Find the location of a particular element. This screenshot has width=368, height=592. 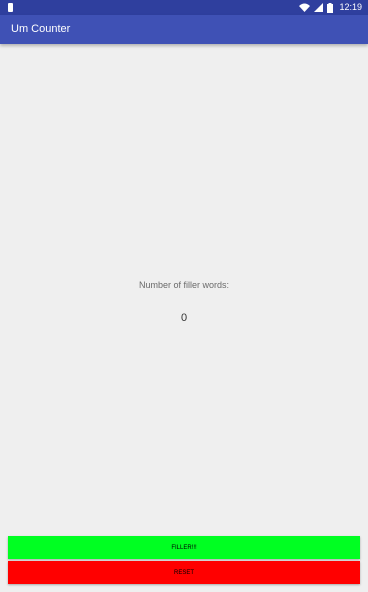

filler-words-label: Number of filler words: is located at coordinates (184, 285).